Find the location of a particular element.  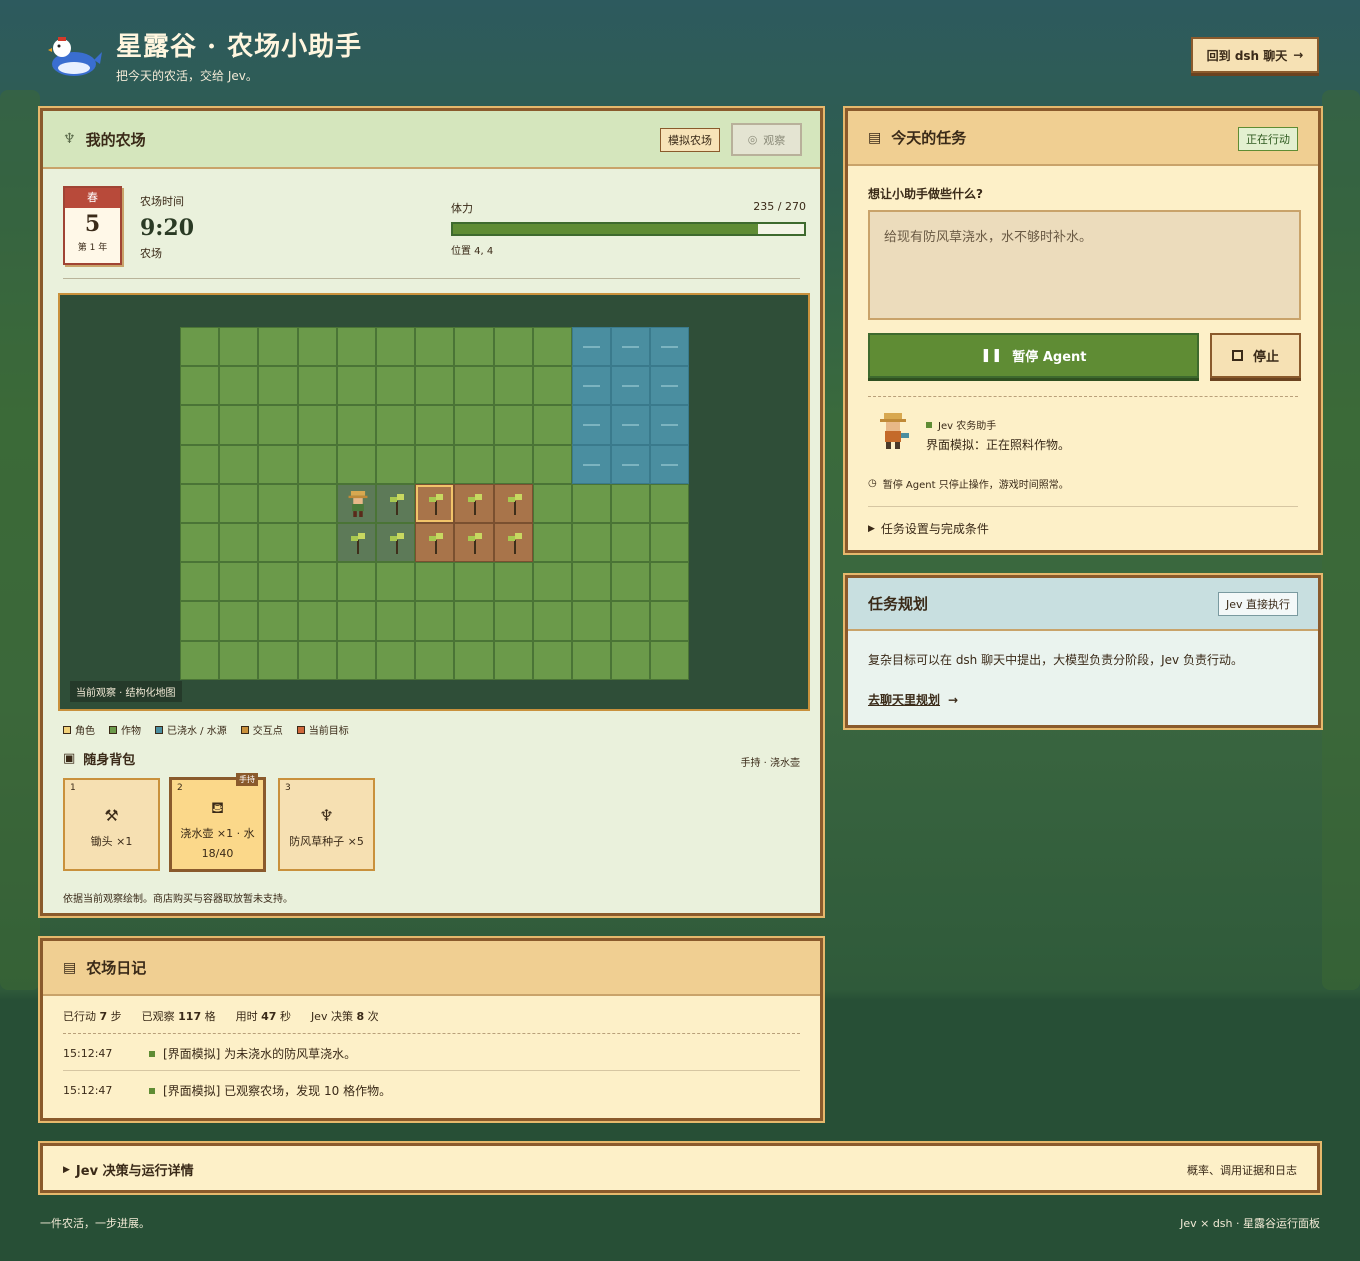

inventory-title: 随身背包 is located at coordinates (109, 760).